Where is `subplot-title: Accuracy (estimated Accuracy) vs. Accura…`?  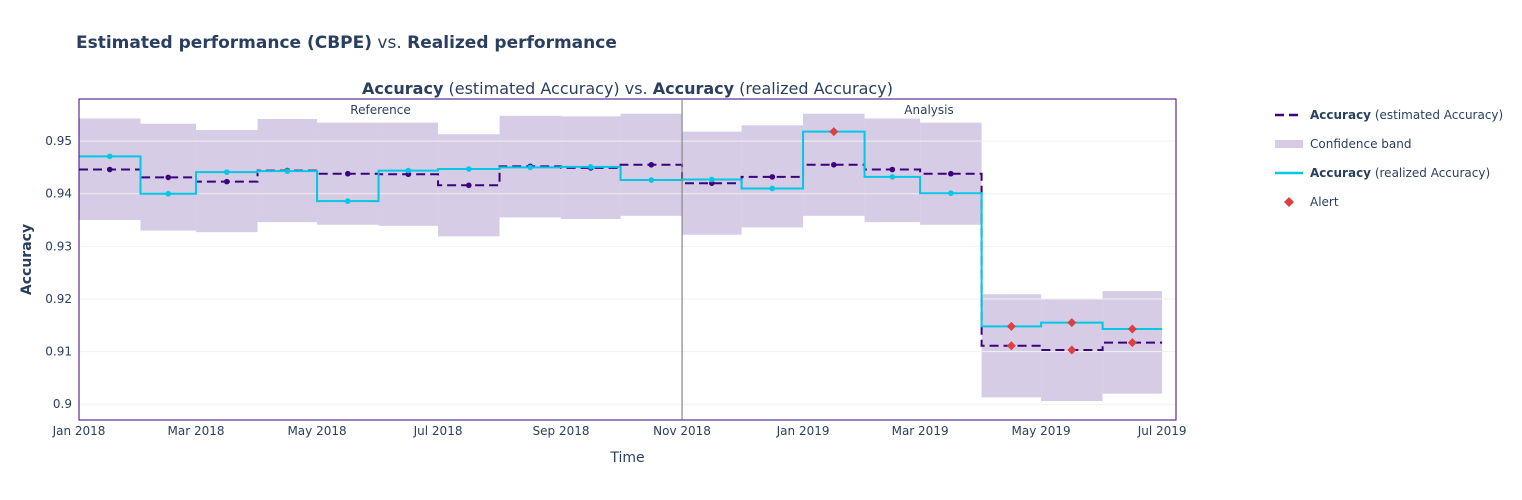
subplot-title: Accuracy (estimated Accuracy) vs. Accura… is located at coordinates (627, 88).